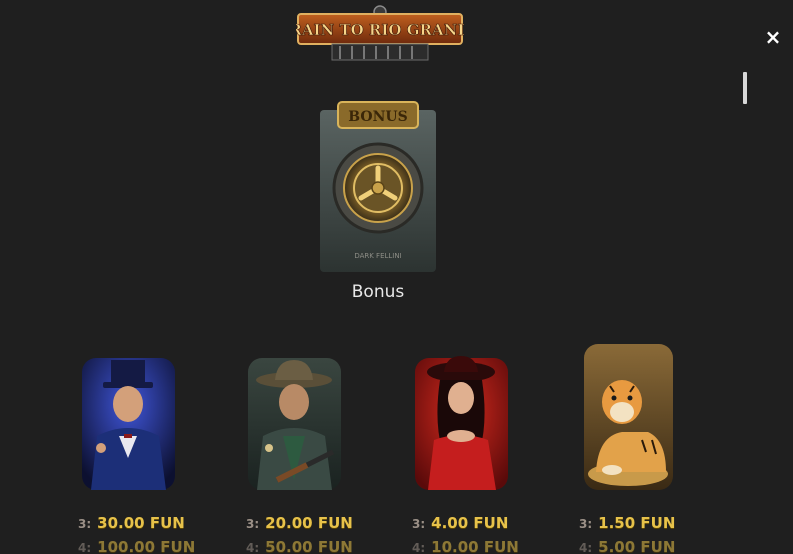 This screenshot has height=554, width=793. I want to click on pay-value: 50.00 FUN, so click(309, 546).